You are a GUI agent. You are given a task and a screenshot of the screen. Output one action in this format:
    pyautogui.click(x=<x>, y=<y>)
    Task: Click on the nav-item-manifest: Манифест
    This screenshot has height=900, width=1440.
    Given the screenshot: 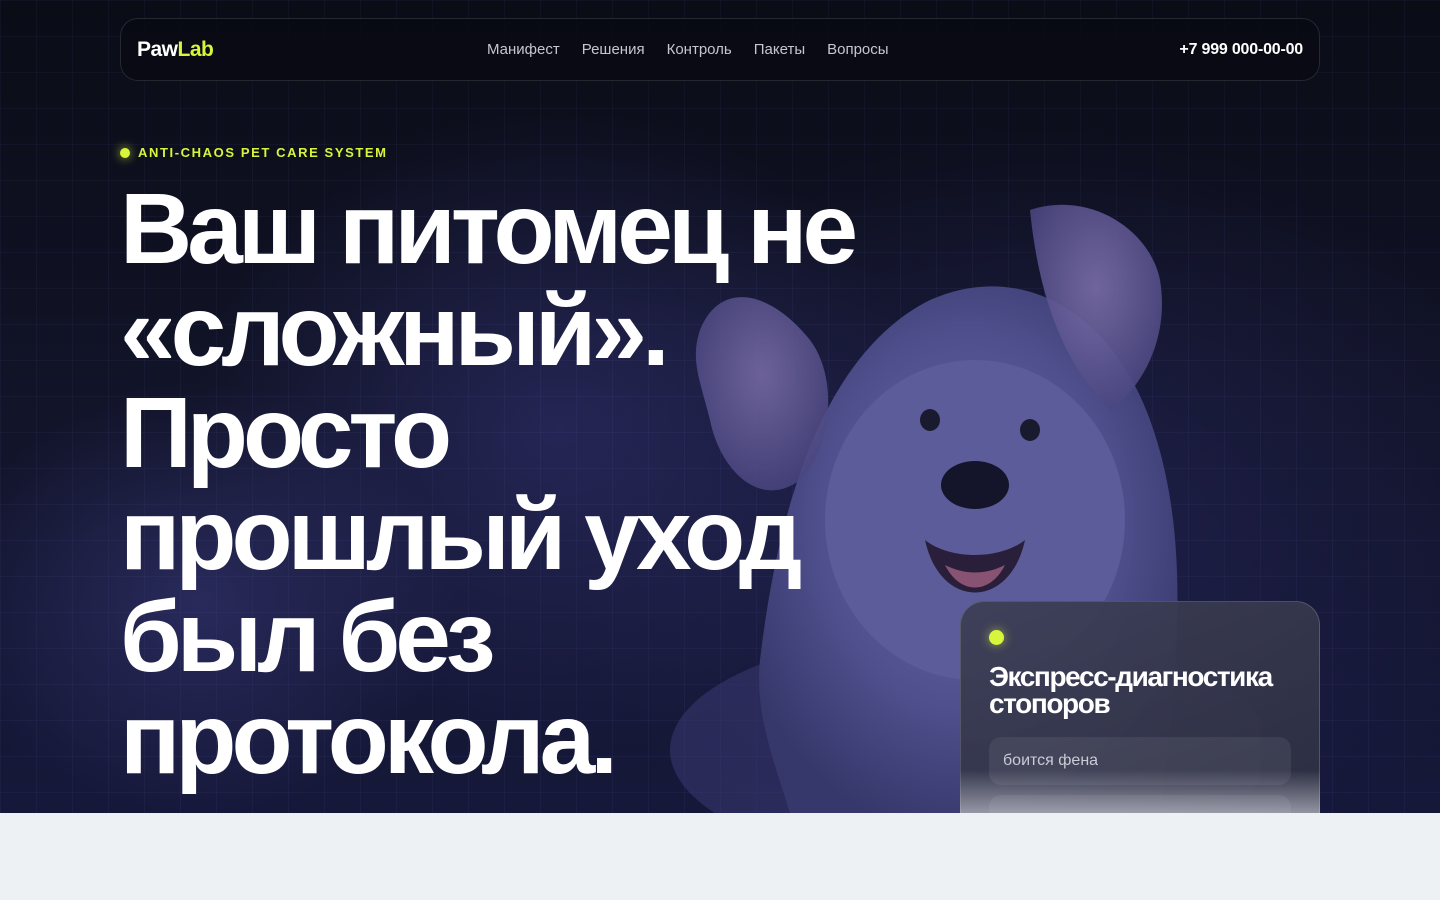 What is the action you would take?
    pyautogui.click(x=523, y=49)
    